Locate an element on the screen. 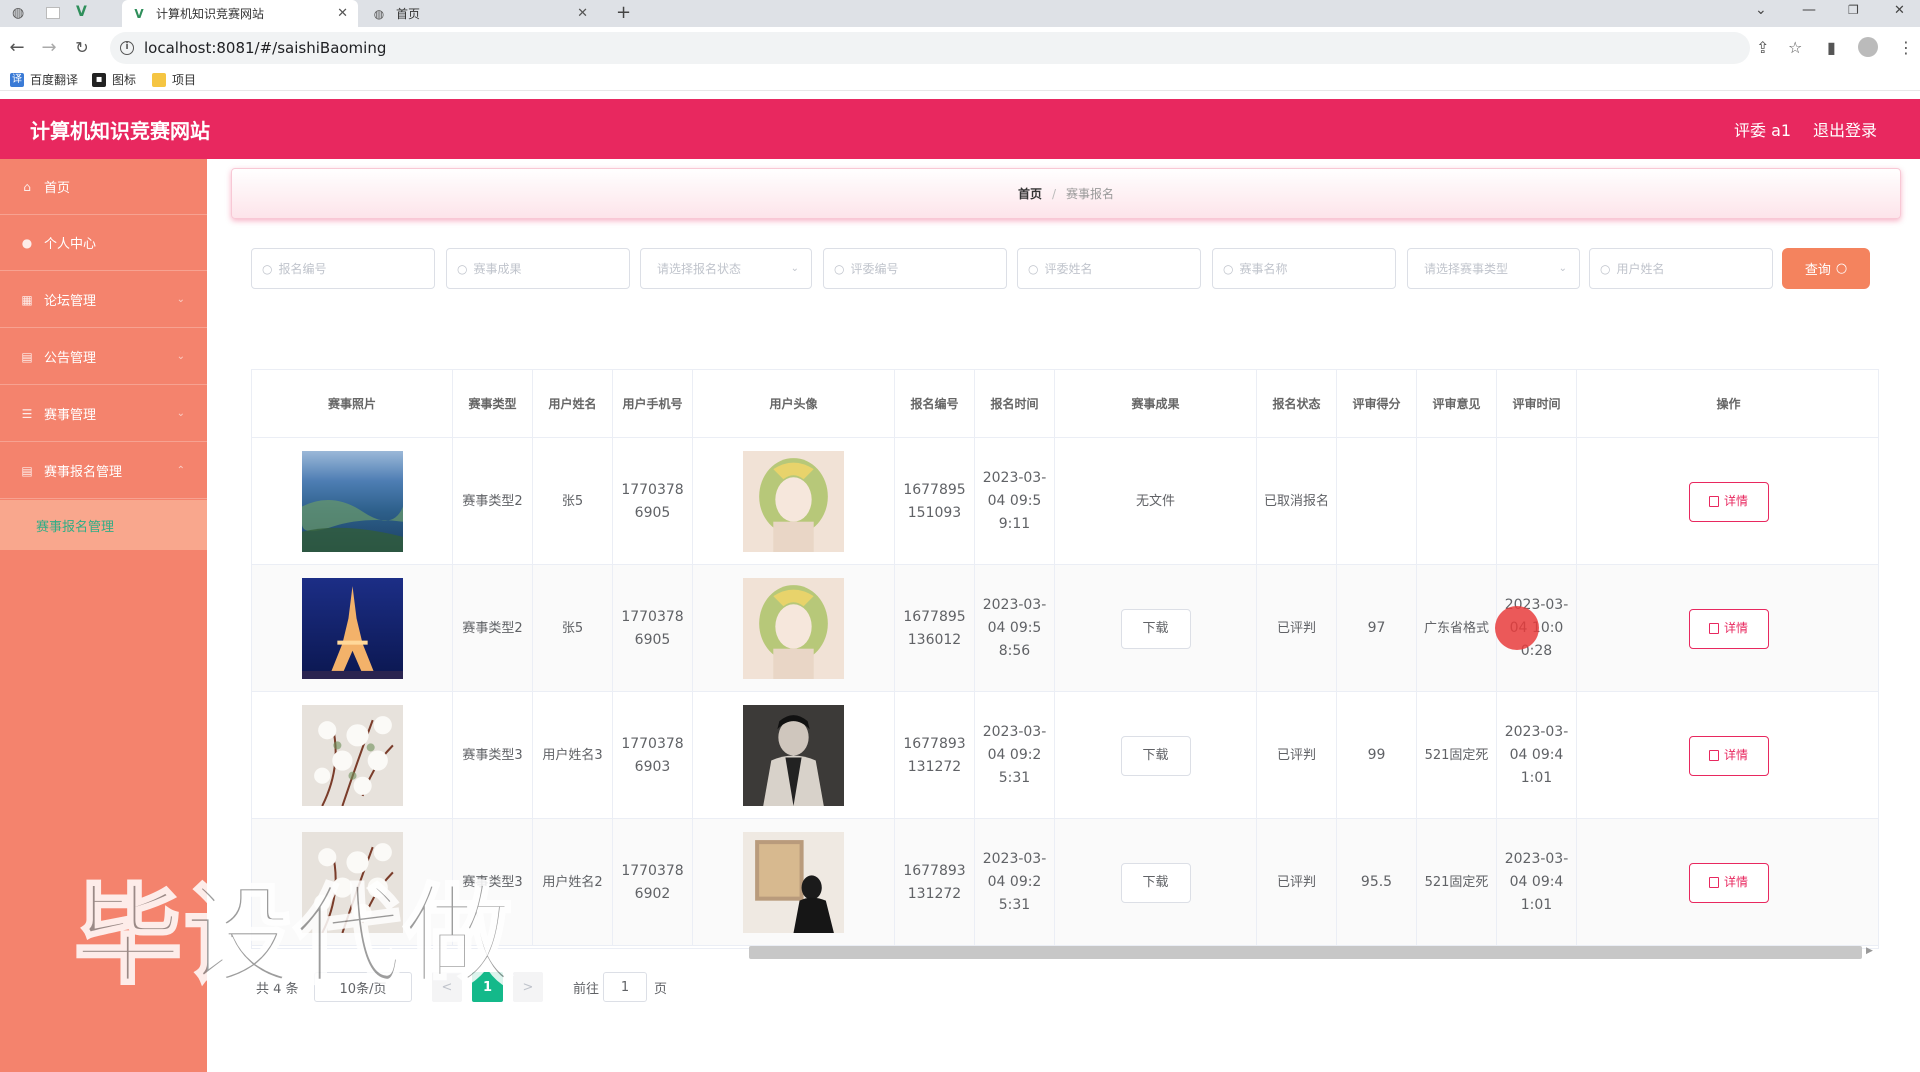  registration-code-input: ○ 报名编号 is located at coordinates (343, 268).